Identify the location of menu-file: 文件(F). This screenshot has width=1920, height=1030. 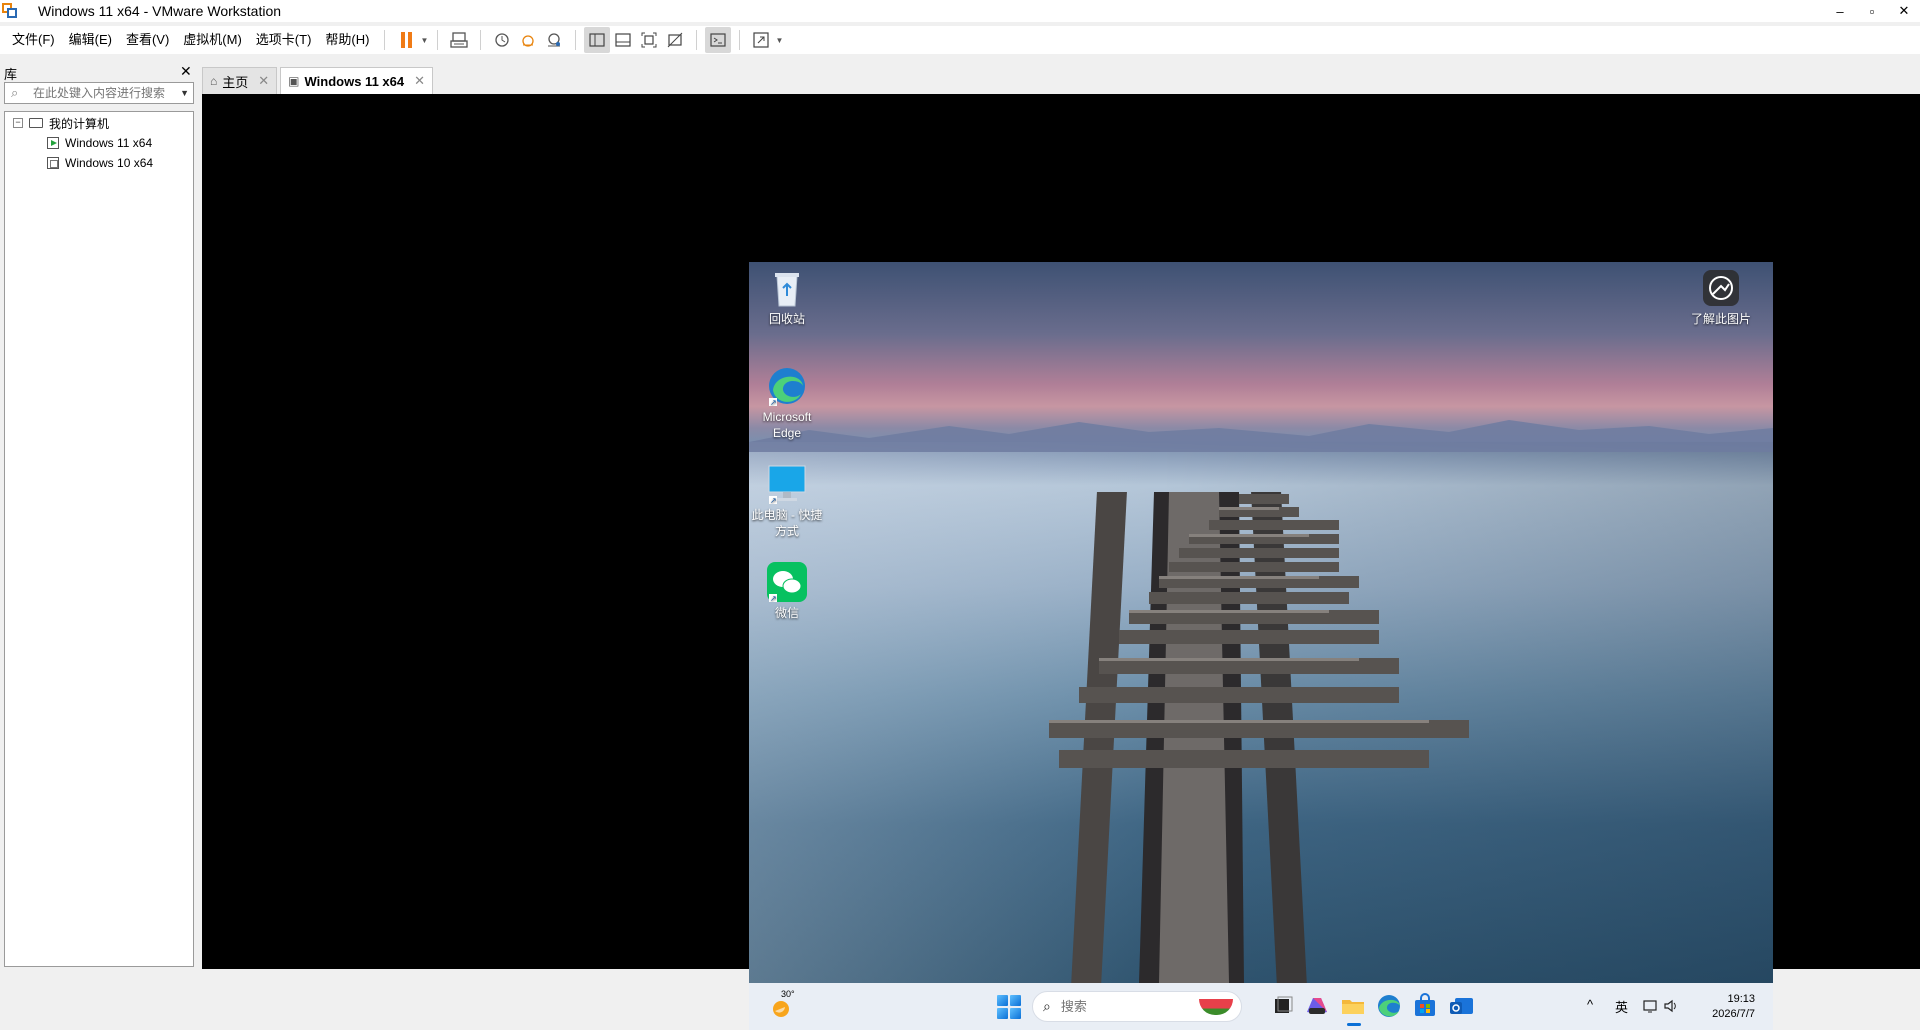
(33, 40).